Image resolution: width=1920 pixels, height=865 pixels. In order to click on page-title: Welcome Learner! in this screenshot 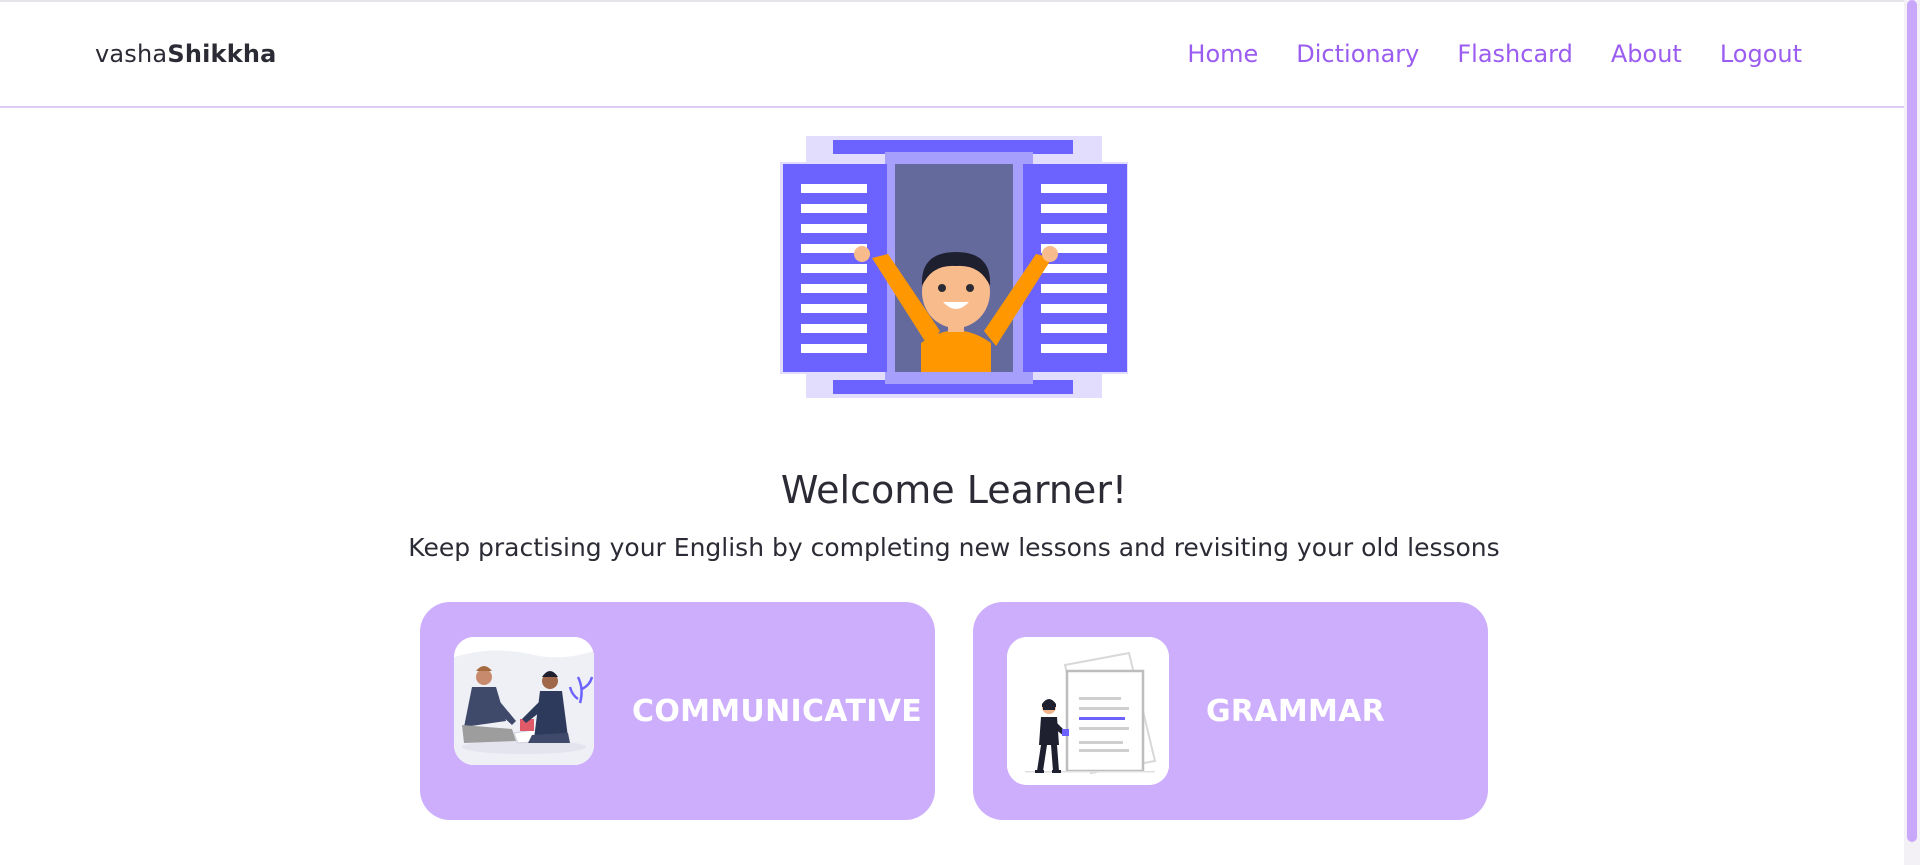, I will do `click(954, 490)`.